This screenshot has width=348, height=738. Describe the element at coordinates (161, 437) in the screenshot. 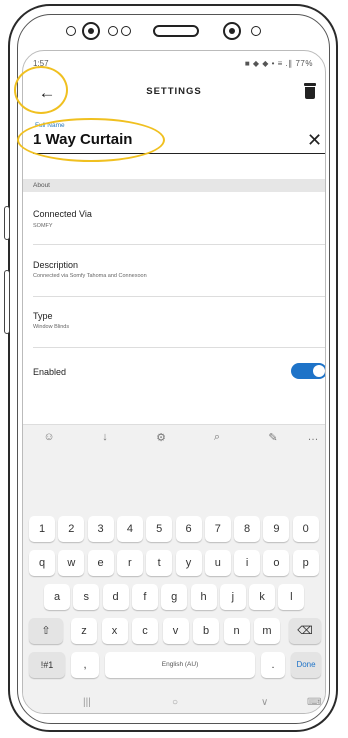

I see `settings-icon: ⚙` at that location.